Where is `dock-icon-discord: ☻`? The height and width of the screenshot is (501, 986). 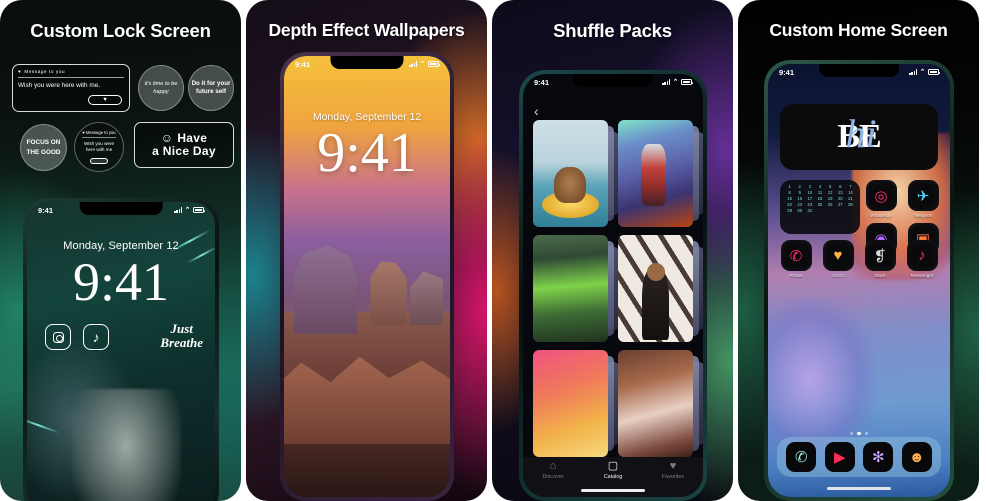 dock-icon-discord: ☻ is located at coordinates (916, 457).